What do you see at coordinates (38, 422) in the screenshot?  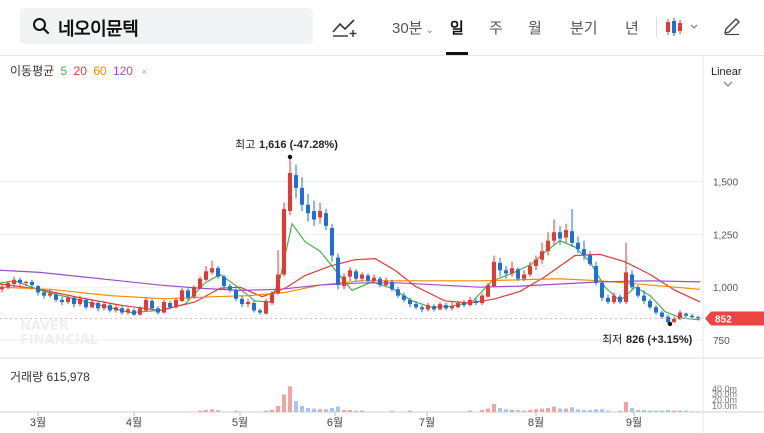 I see `x-tick-label: 3월` at bounding box center [38, 422].